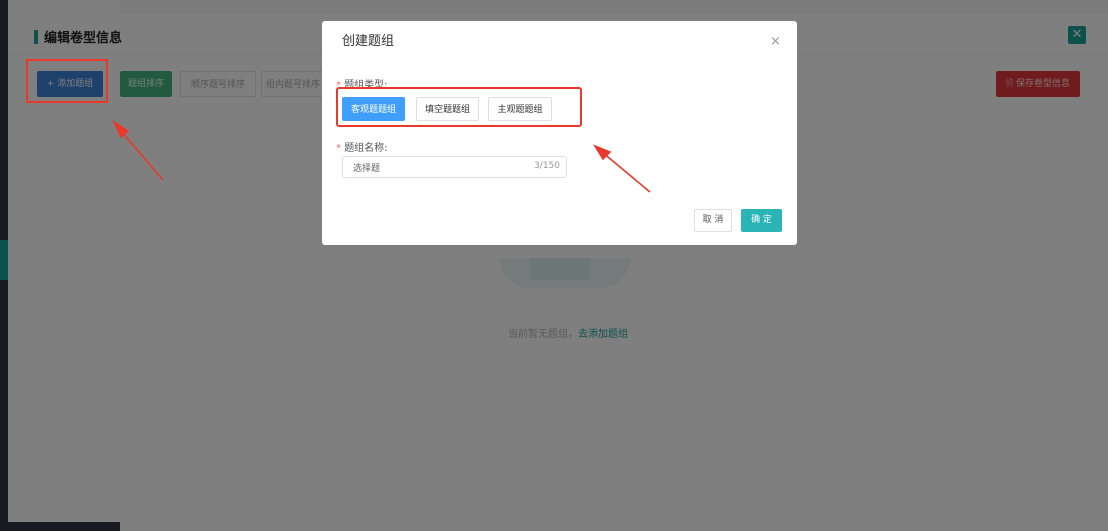  I want to click on close-icon: ×, so click(775, 41).